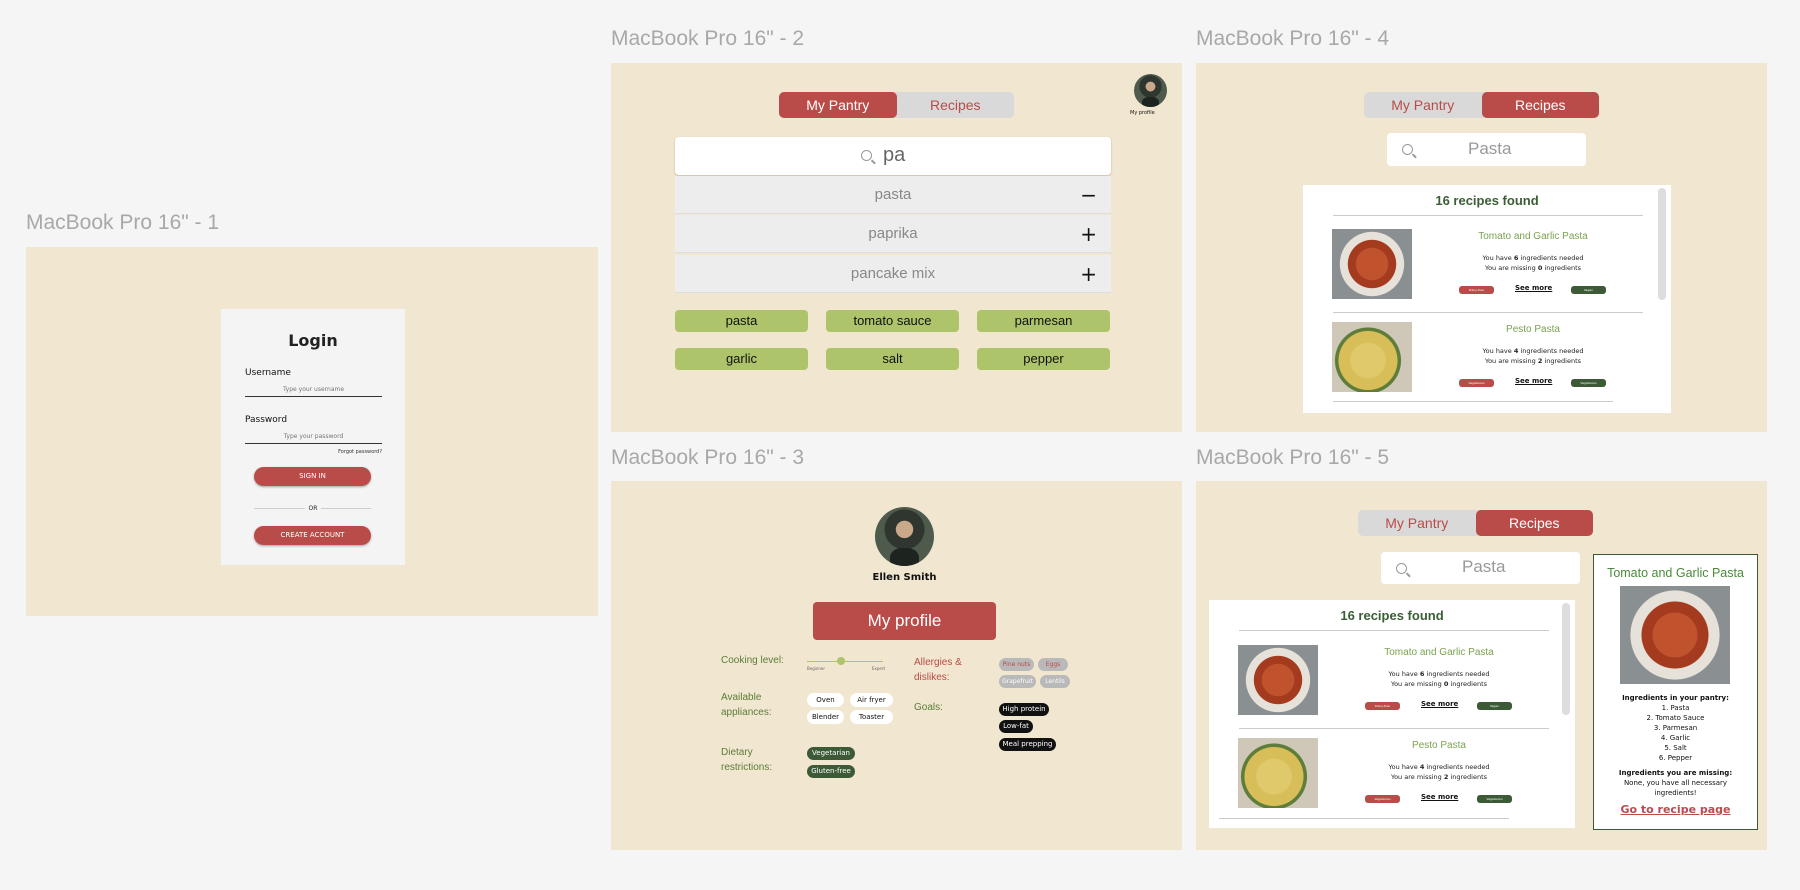 The width and height of the screenshot is (1800, 890). I want to click on ingredient-item: 4. Garlic, so click(1675, 738).